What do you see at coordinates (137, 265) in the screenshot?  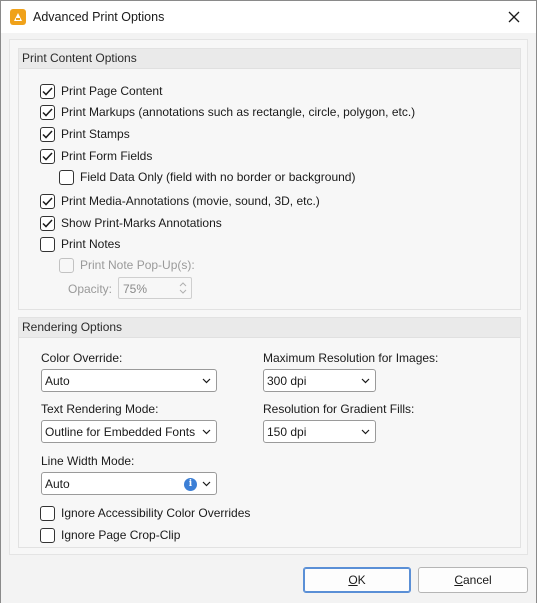 I see `print-note-popups-label: Print Note Pop-Up(s):` at bounding box center [137, 265].